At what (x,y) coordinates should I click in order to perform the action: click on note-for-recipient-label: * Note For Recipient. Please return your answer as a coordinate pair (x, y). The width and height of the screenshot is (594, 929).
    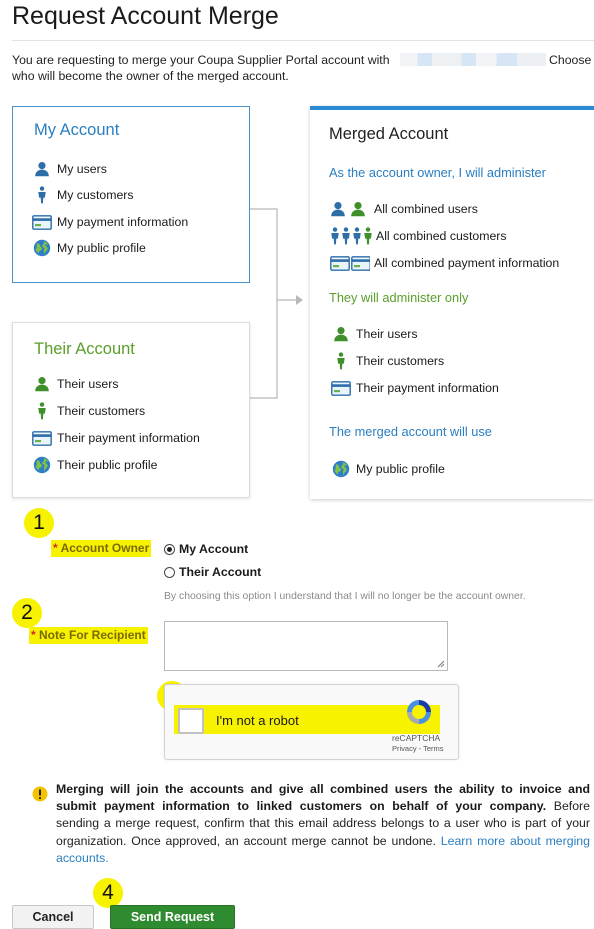
    Looking at the image, I should click on (88, 635).